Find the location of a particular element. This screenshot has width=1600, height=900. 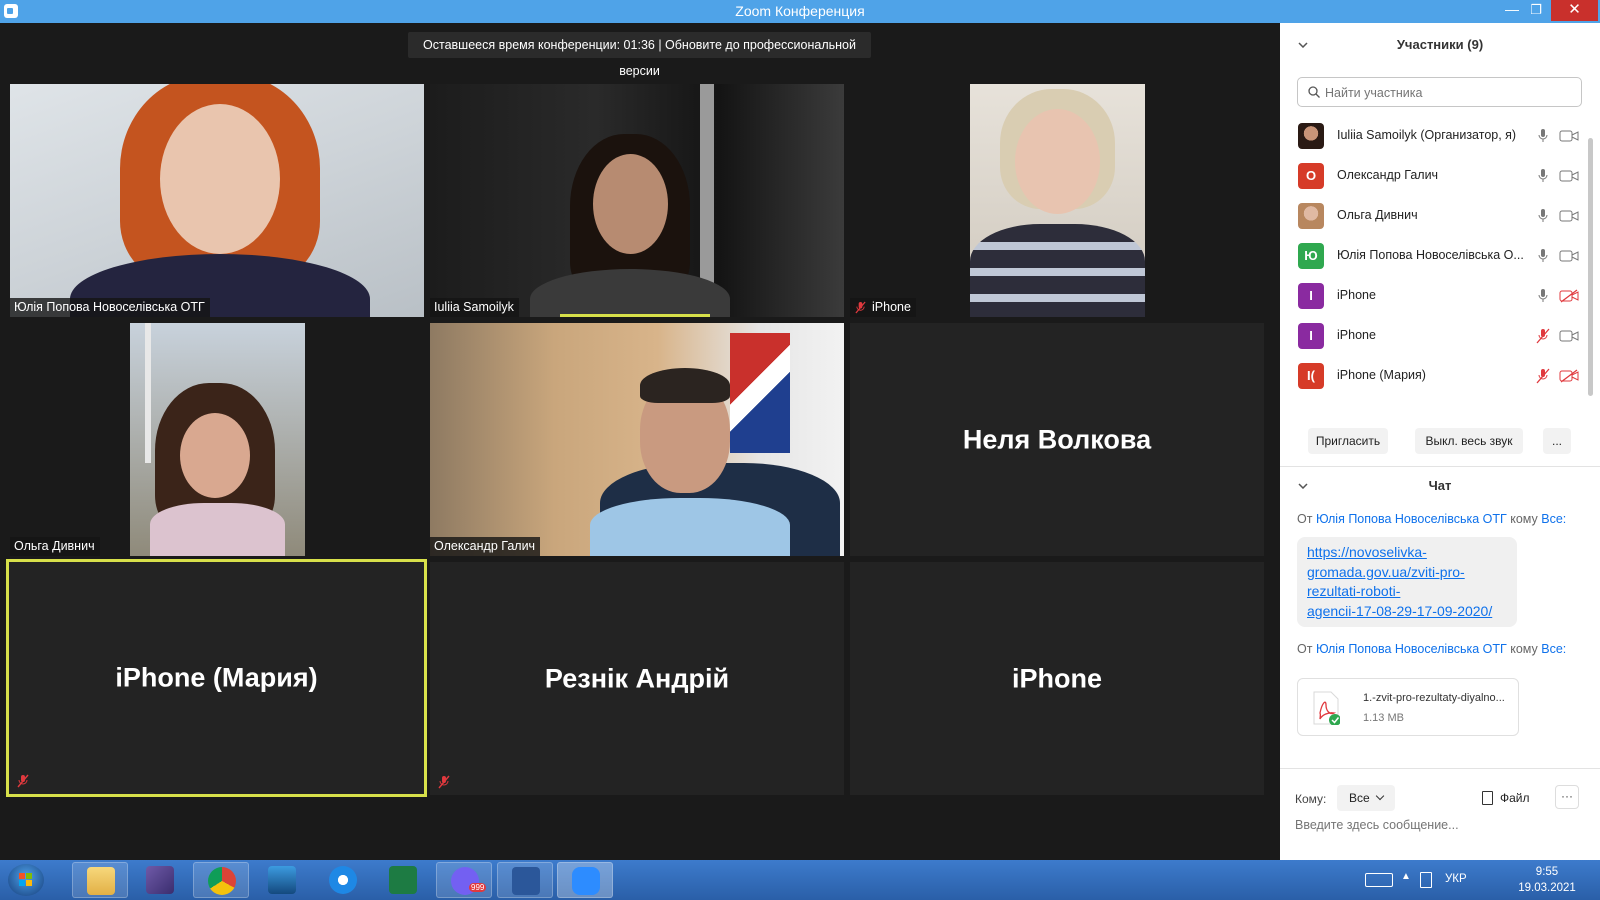

monitor-icon is located at coordinates (282, 880).